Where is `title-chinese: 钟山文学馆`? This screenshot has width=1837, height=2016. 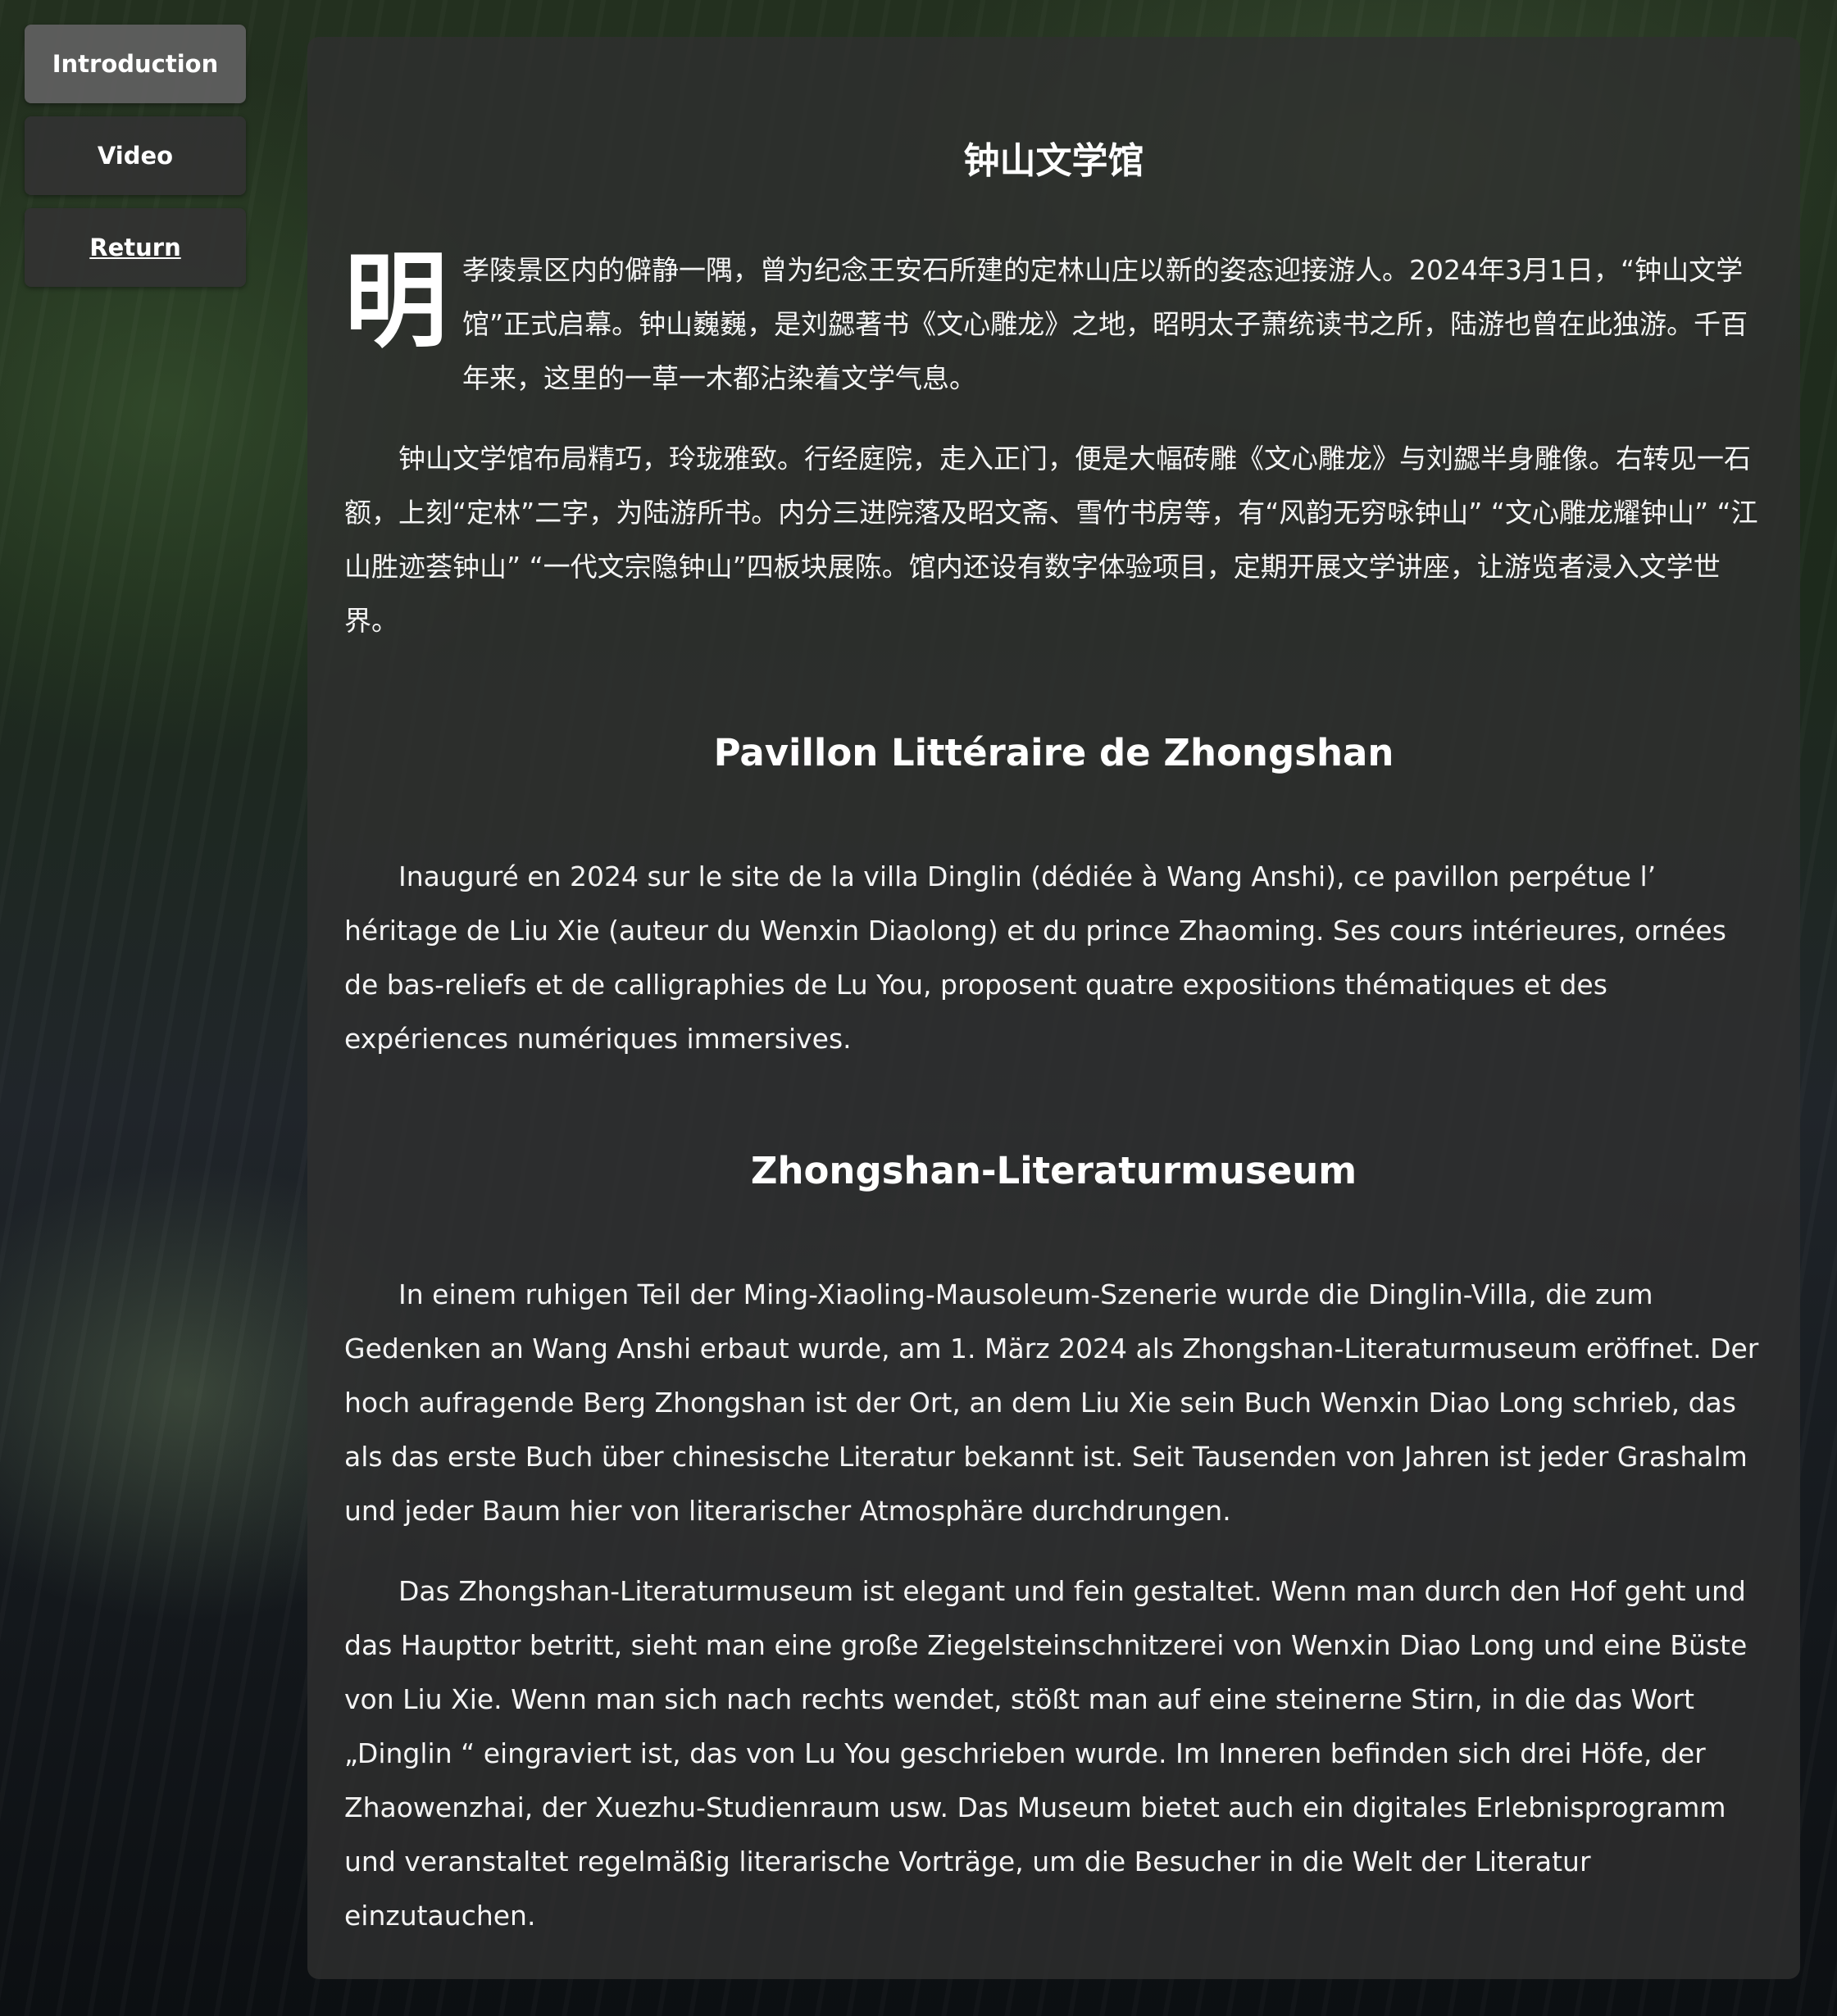
title-chinese: 钟山文学馆 is located at coordinates (1054, 161).